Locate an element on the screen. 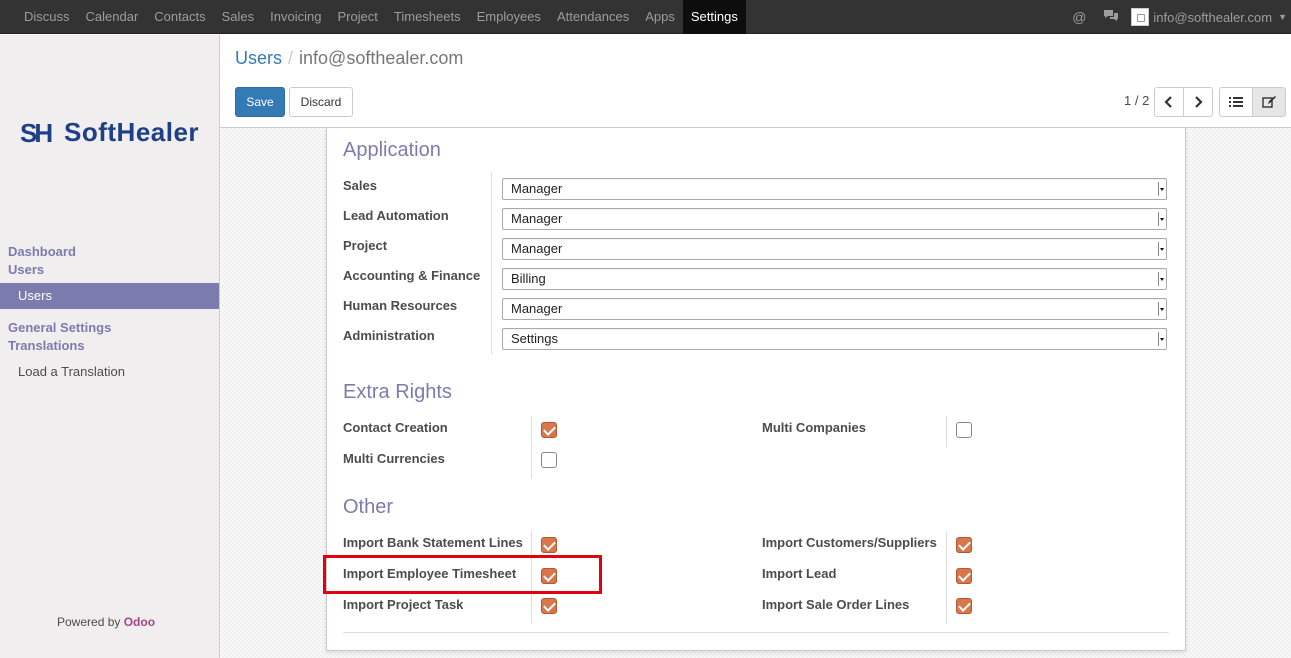  menu-settings: Settings is located at coordinates (714, 17).